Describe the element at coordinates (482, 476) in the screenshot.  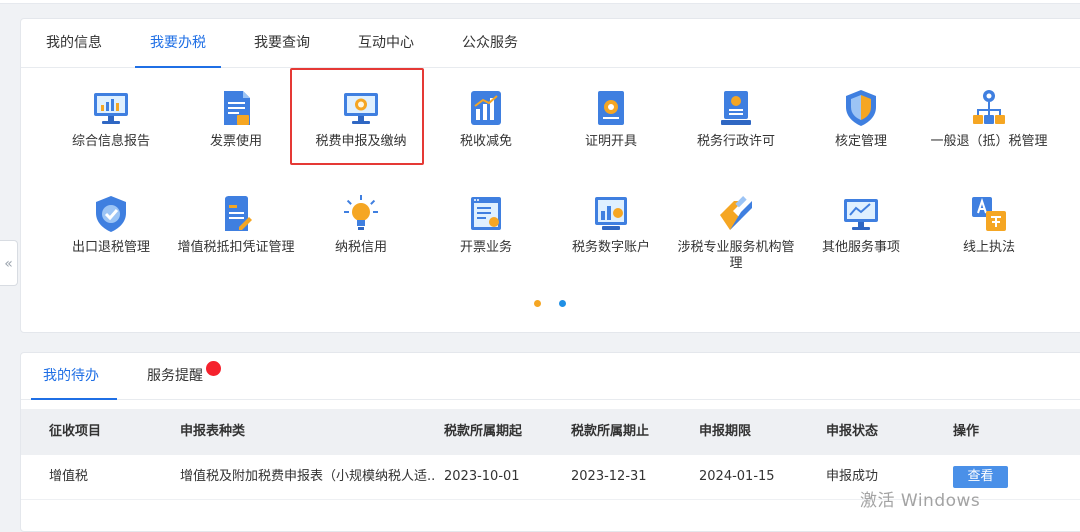
I see `period-start-cell: 2023-10-01` at that location.